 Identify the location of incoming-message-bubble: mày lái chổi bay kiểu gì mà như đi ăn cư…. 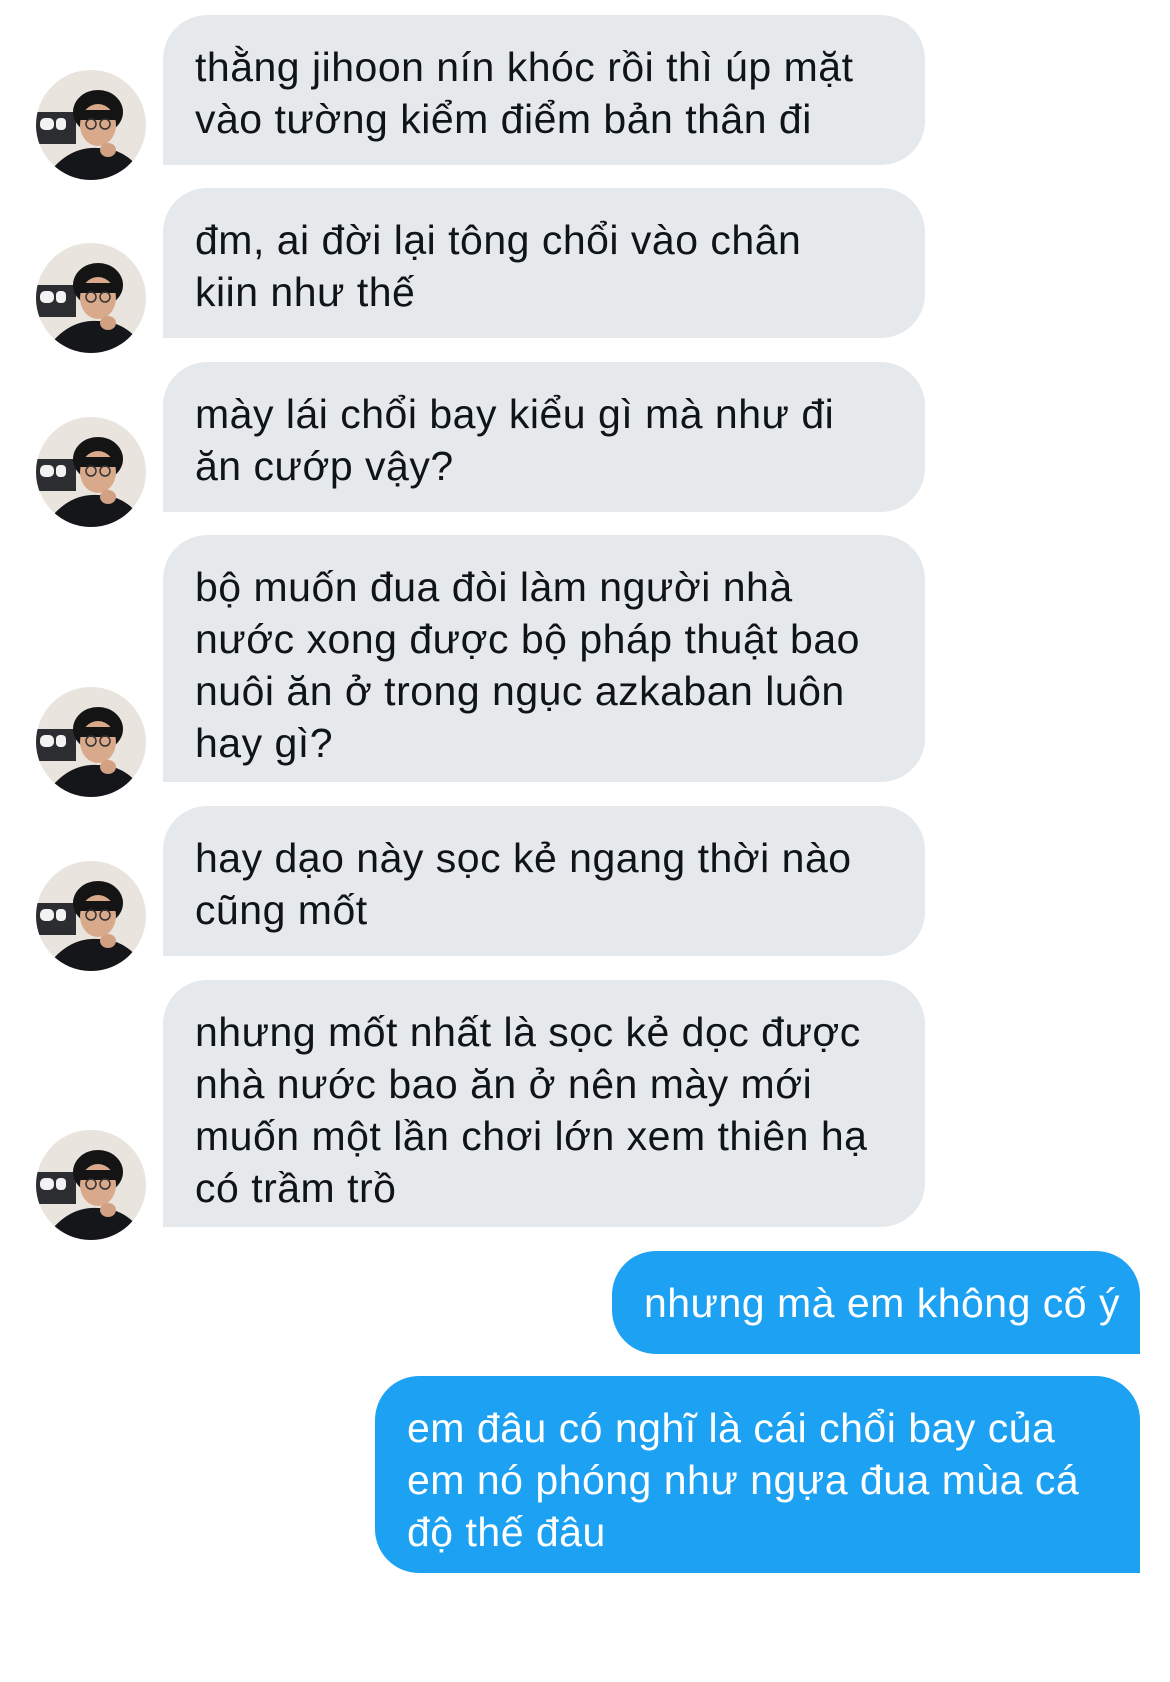
(544, 437).